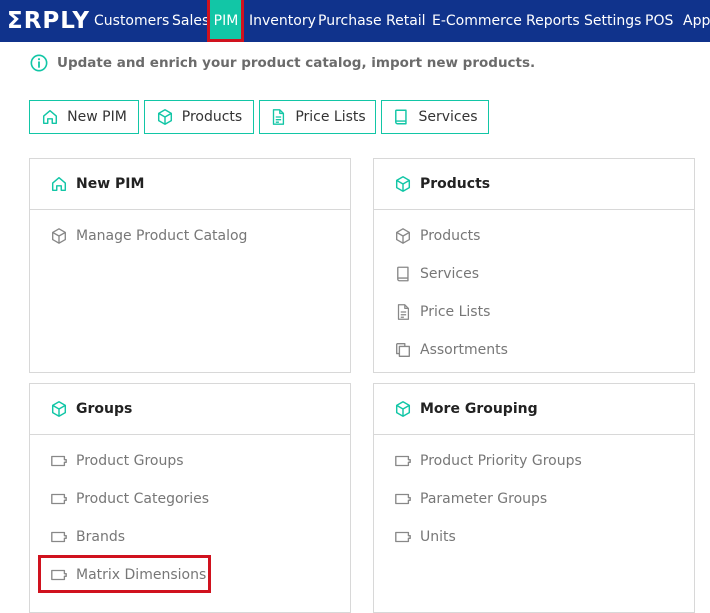  What do you see at coordinates (143, 499) in the screenshot?
I see `link-label: Product Categories` at bounding box center [143, 499].